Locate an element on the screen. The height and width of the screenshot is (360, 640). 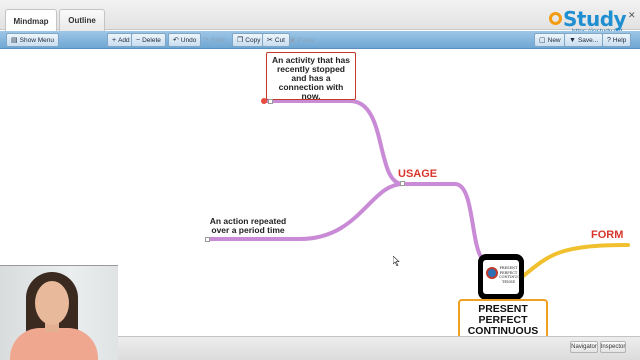
paste-label: Paste is located at coordinates (306, 40).